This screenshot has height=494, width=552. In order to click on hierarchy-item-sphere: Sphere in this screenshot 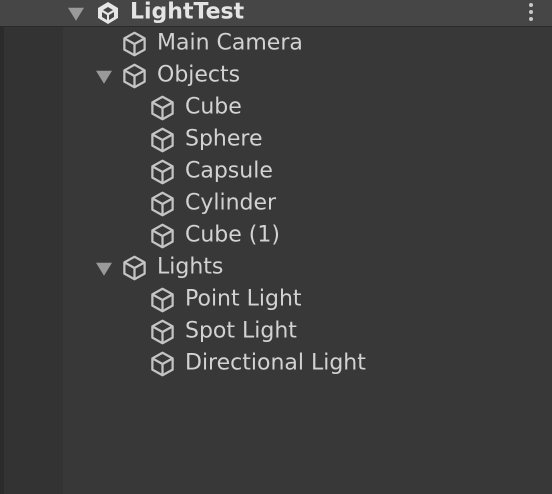, I will do `click(276, 140)`.